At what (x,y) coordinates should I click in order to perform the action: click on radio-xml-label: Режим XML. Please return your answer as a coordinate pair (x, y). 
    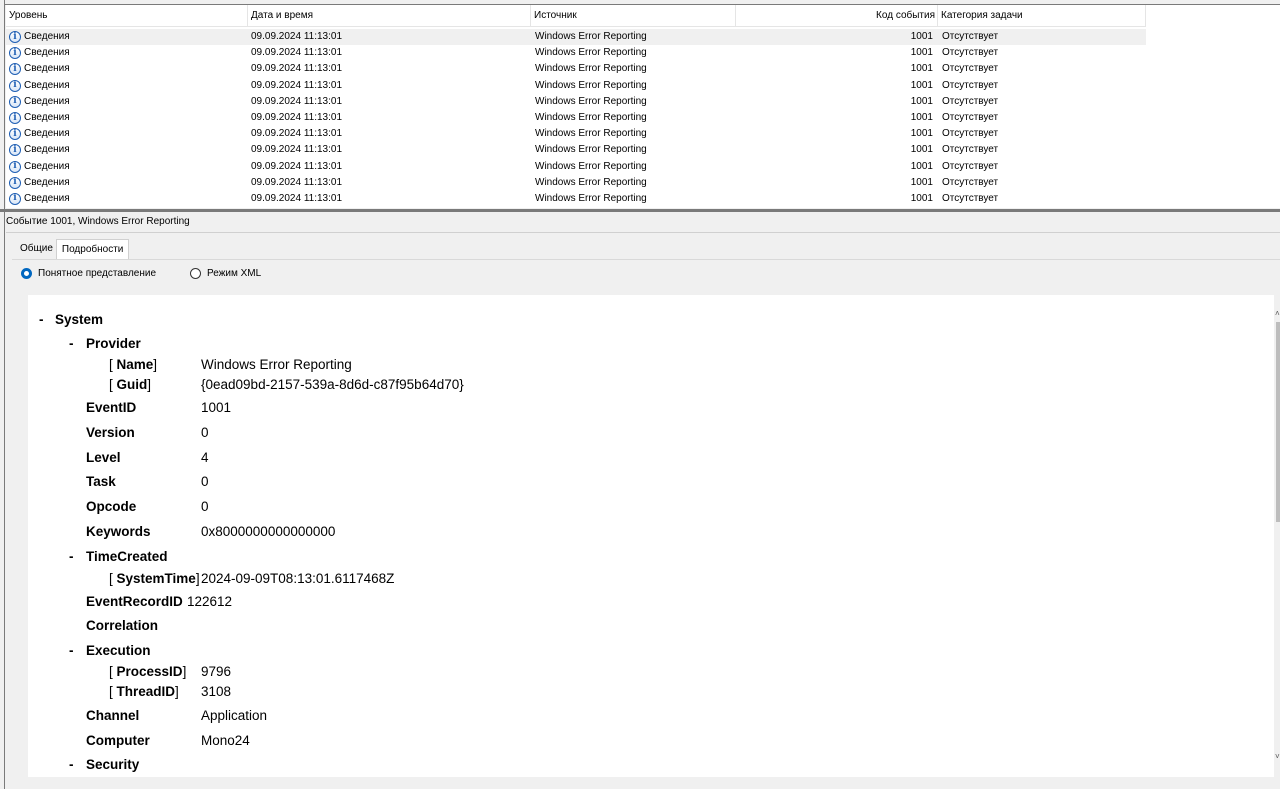
    Looking at the image, I should click on (234, 273).